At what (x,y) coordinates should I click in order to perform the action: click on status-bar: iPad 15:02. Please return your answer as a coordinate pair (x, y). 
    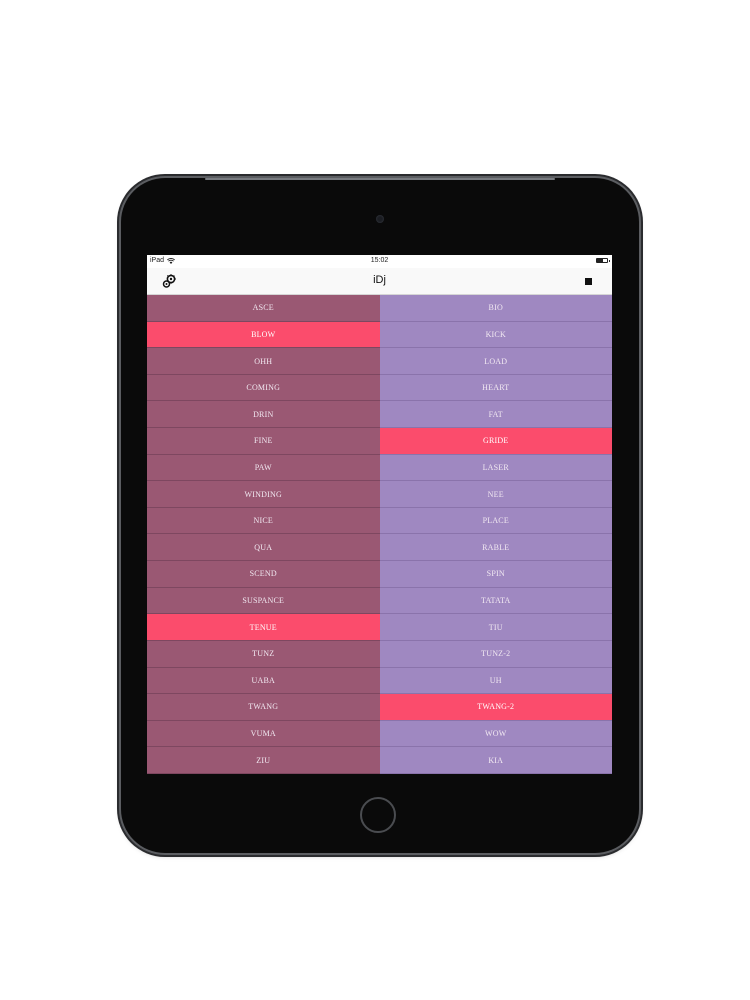
    Looking at the image, I should click on (379, 261).